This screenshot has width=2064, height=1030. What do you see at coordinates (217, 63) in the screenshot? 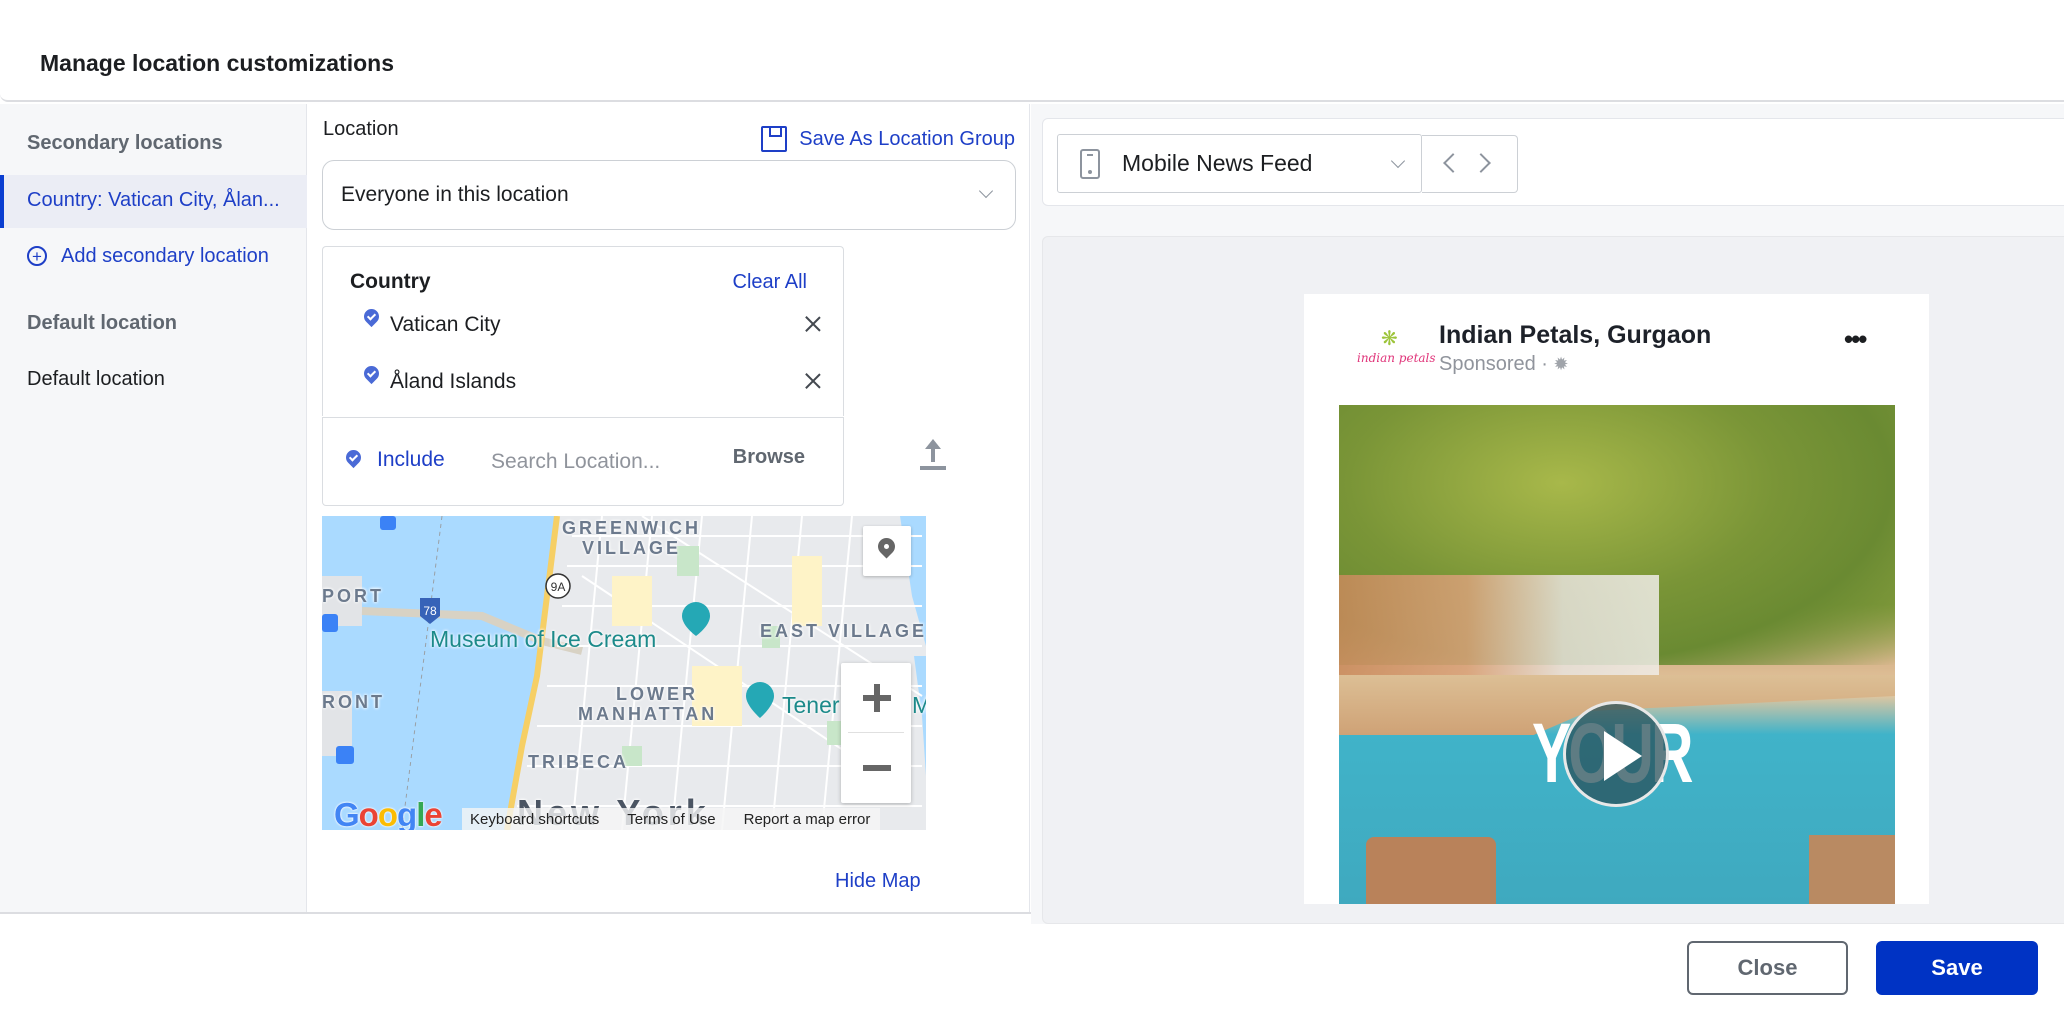
I see `dialog-title: Manage location customizations` at bounding box center [217, 63].